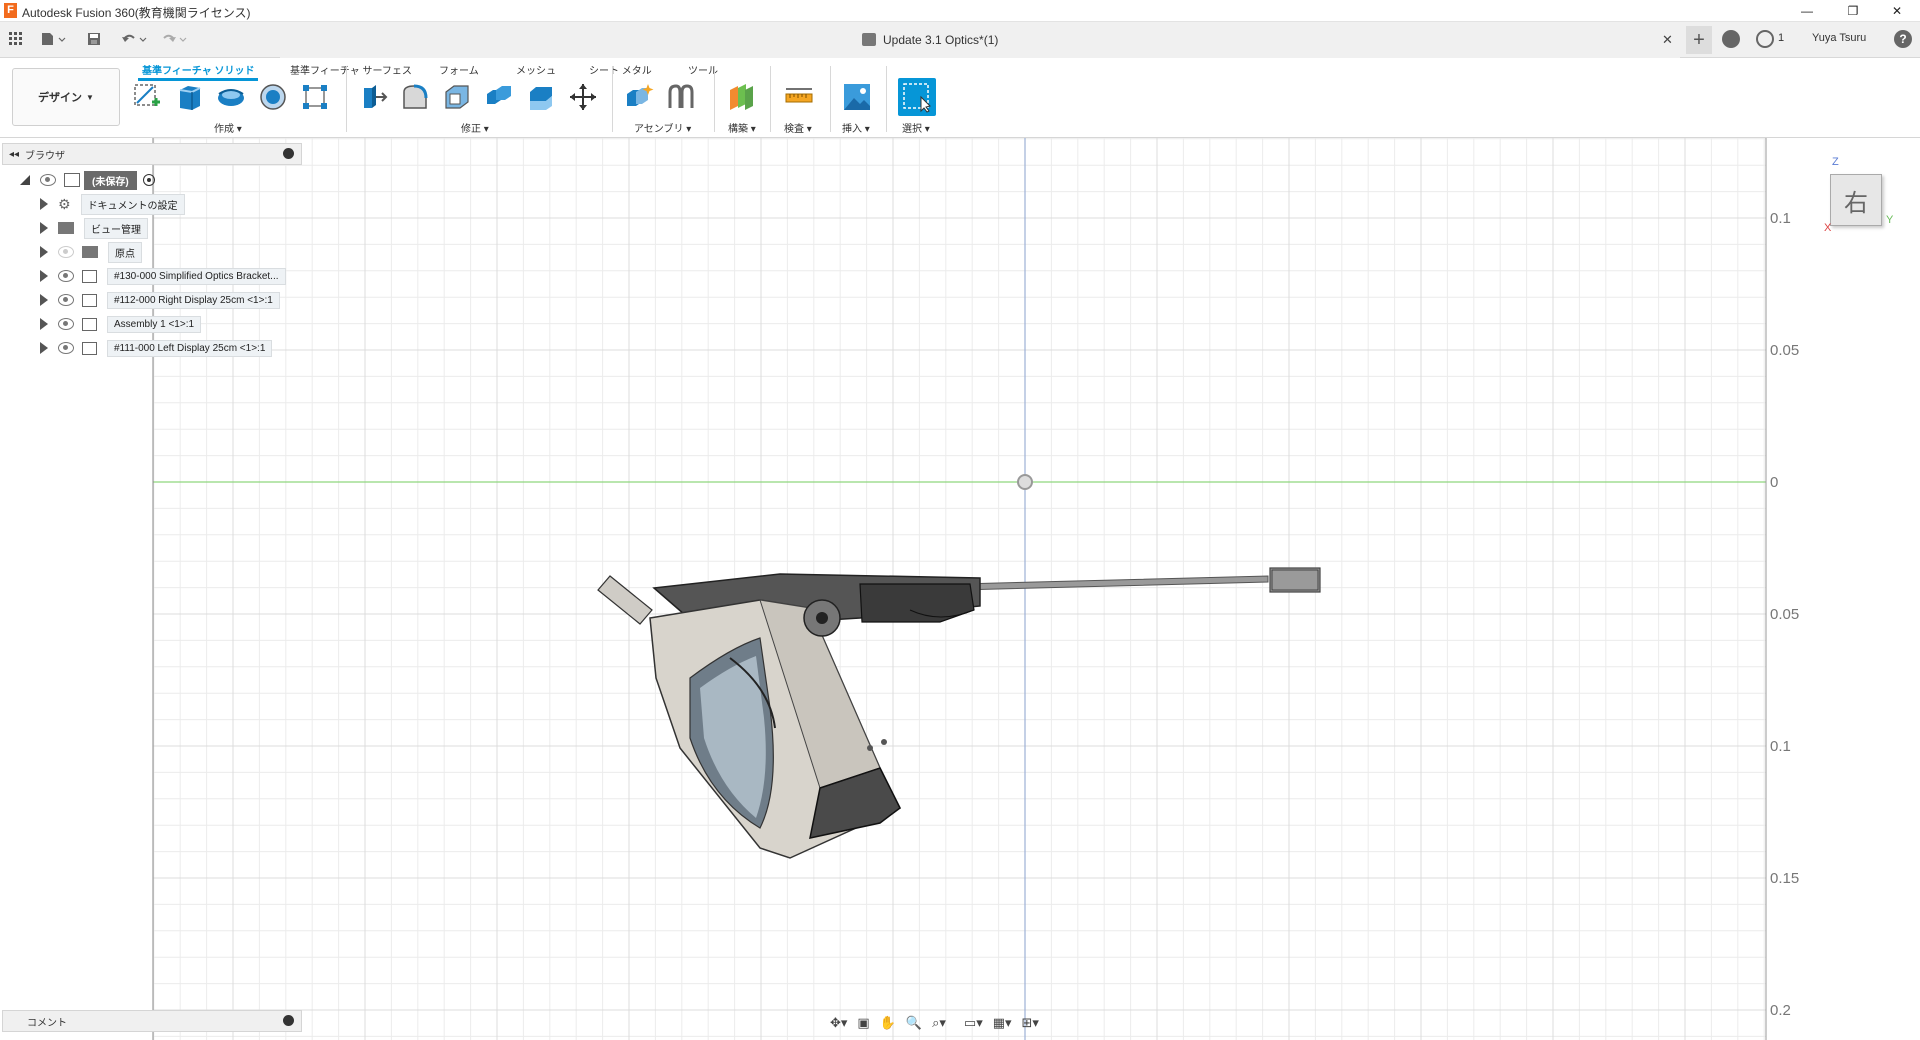 The width and height of the screenshot is (1920, 1040). Describe the element at coordinates (916, 127) in the screenshot. I see `select-group-label: 選択 ▾` at that location.